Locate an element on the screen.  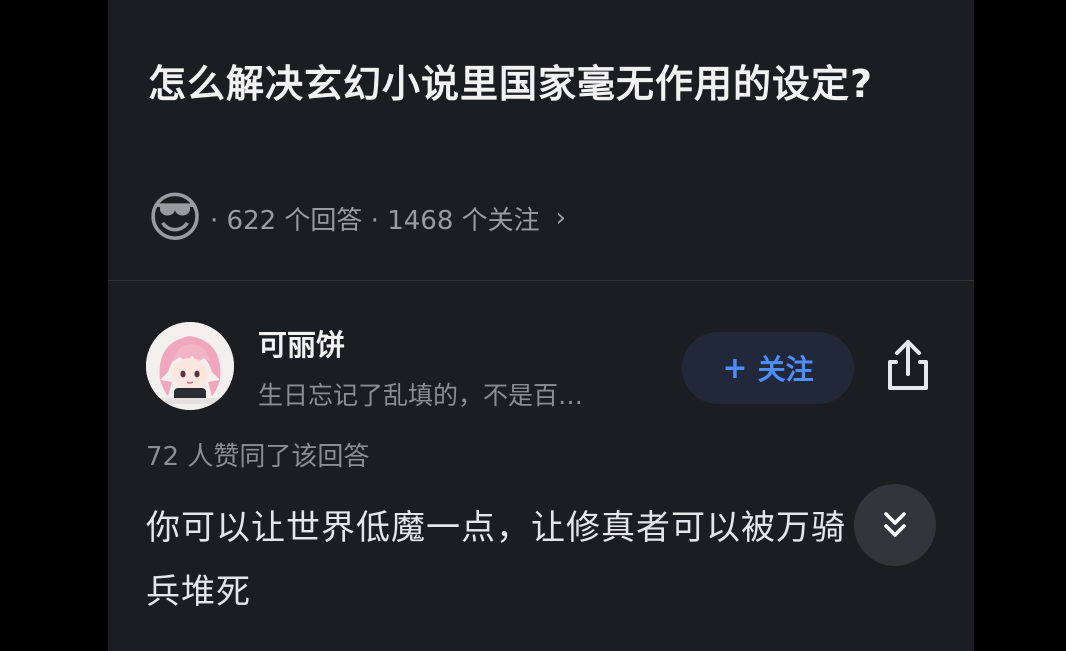
double-chevron-down-icon is located at coordinates (895, 524).